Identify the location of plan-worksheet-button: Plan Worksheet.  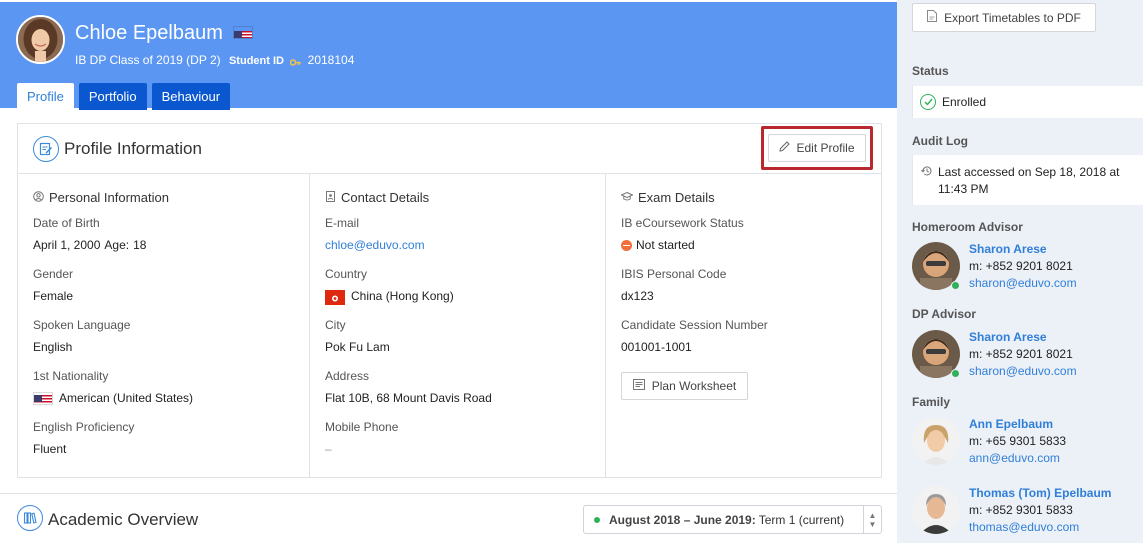
(684, 386).